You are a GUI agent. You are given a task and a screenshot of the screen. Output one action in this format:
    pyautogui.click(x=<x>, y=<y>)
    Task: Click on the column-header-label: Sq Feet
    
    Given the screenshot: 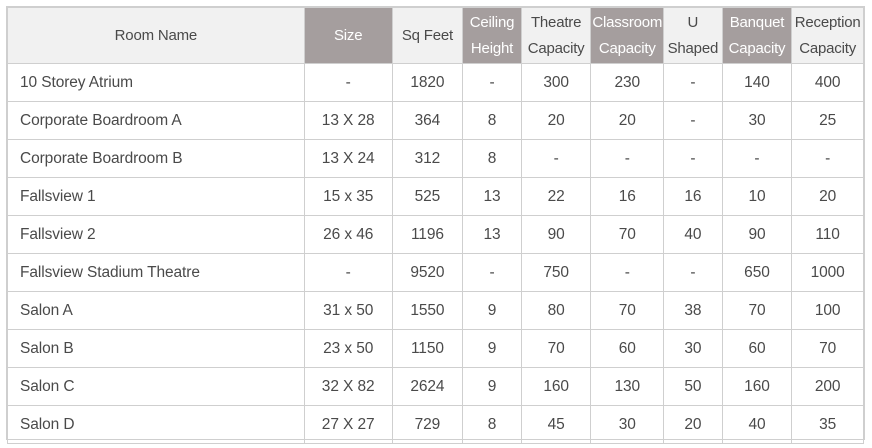 What is the action you would take?
    pyautogui.click(x=427, y=35)
    